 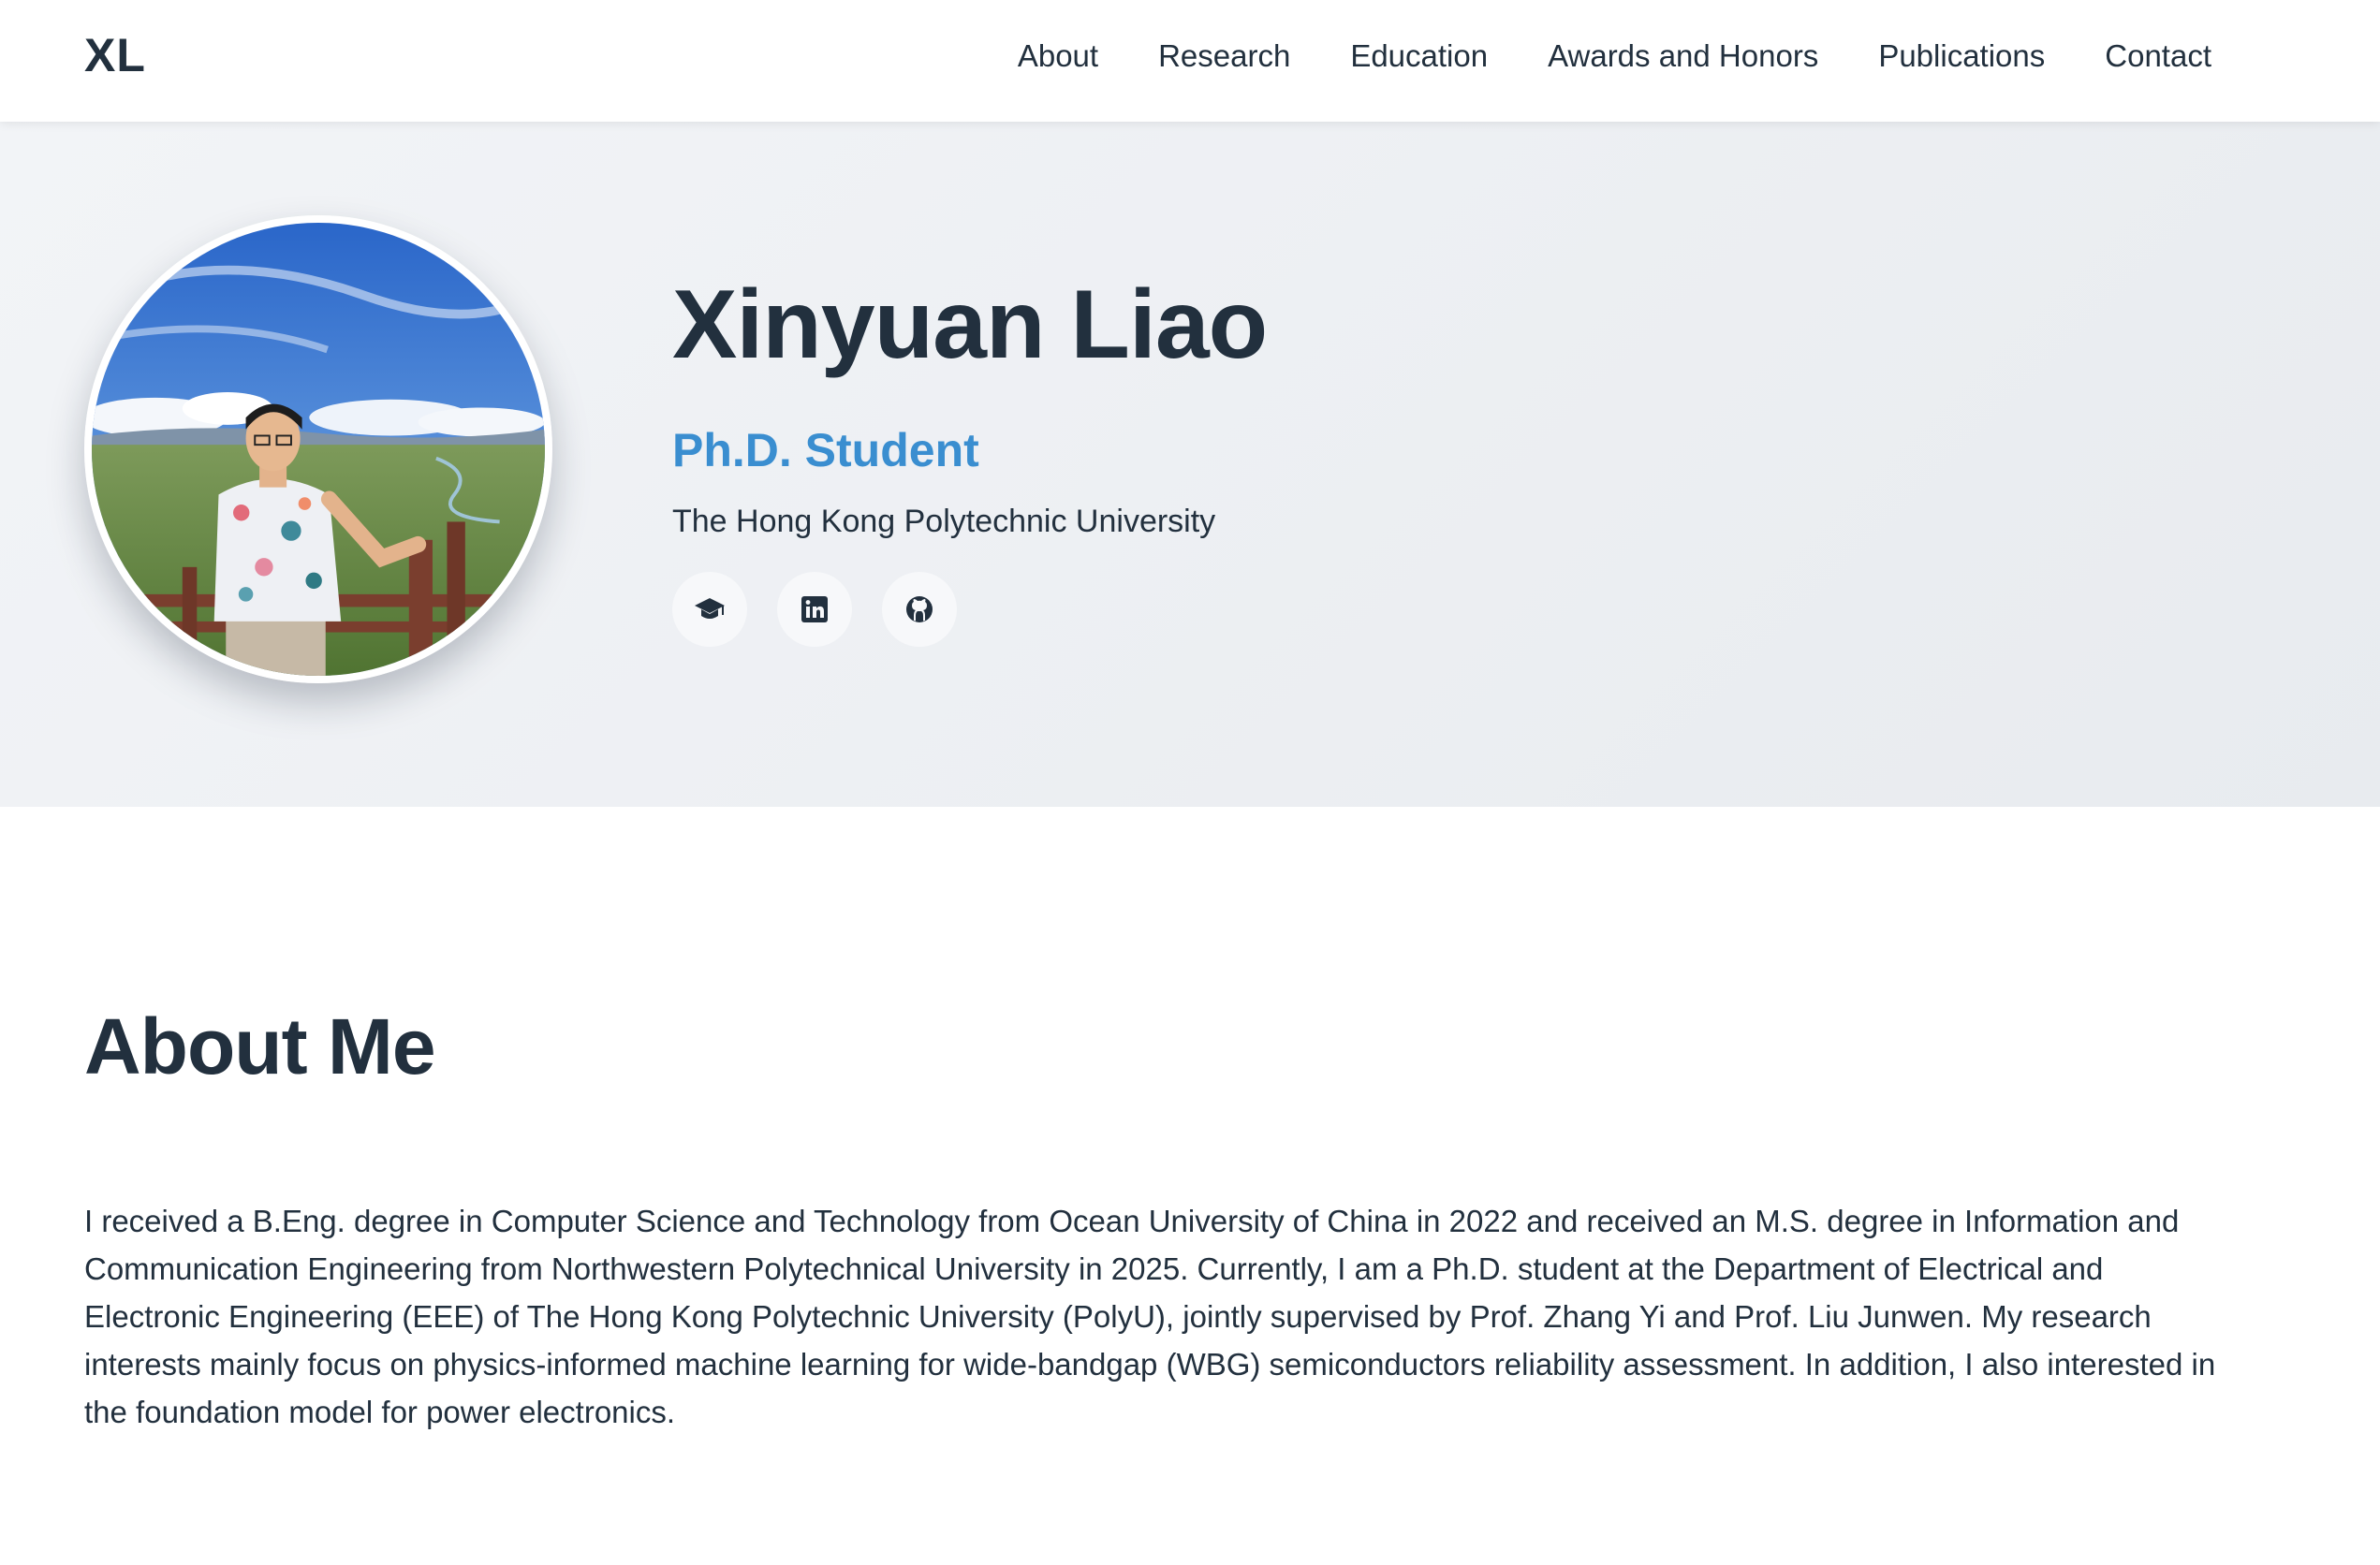 I want to click on github-icon, so click(x=919, y=609).